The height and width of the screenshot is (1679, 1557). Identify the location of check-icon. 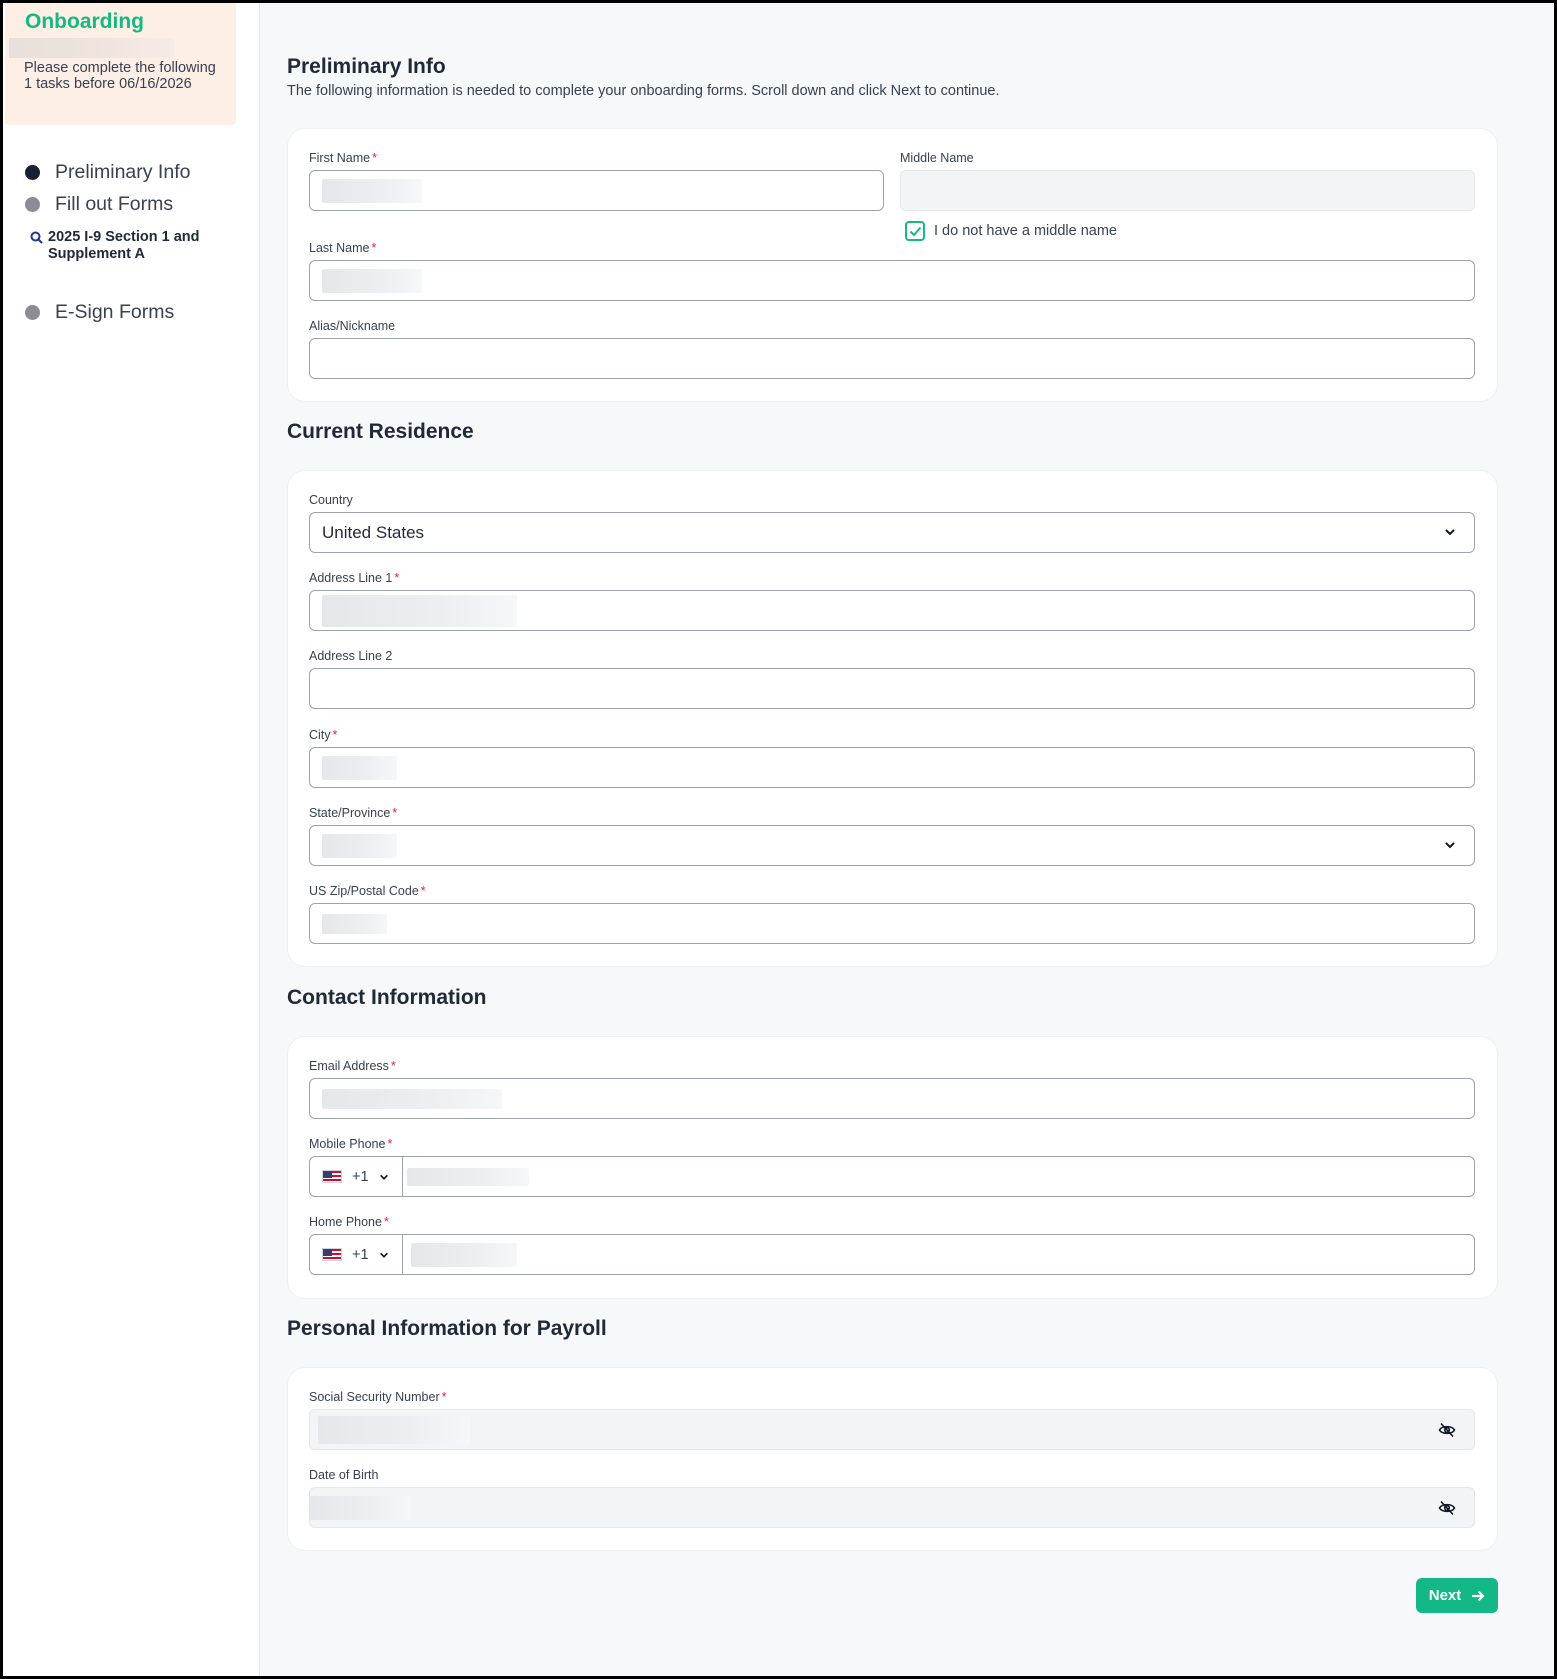
(915, 231).